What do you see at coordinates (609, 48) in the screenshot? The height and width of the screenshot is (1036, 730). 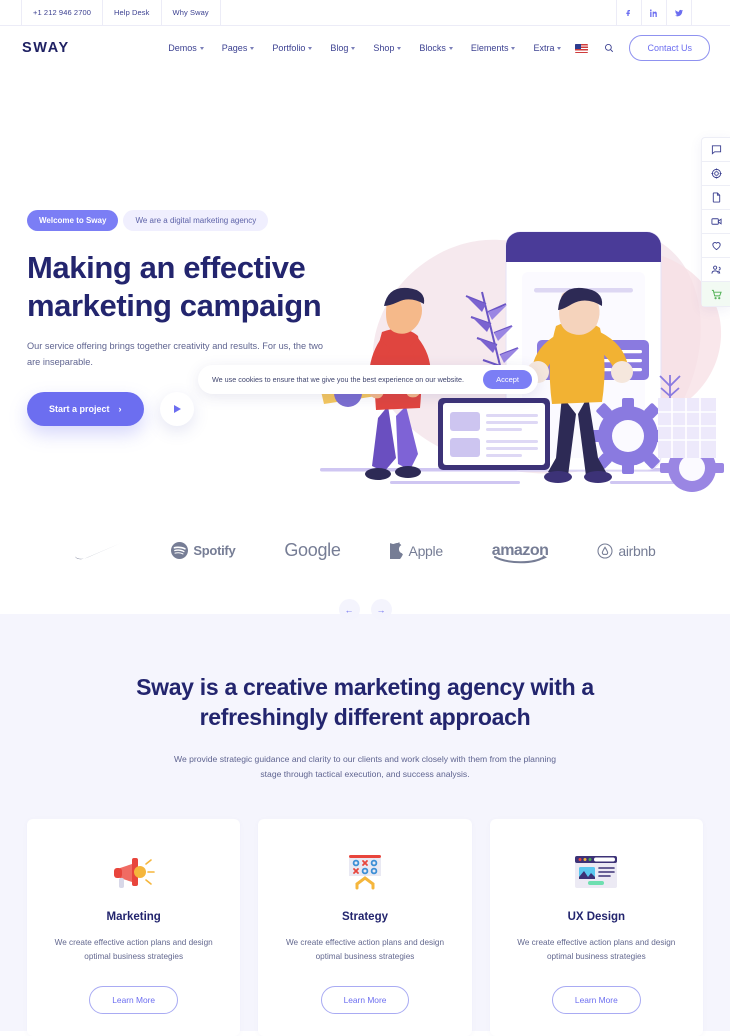 I see `search-icon` at bounding box center [609, 48].